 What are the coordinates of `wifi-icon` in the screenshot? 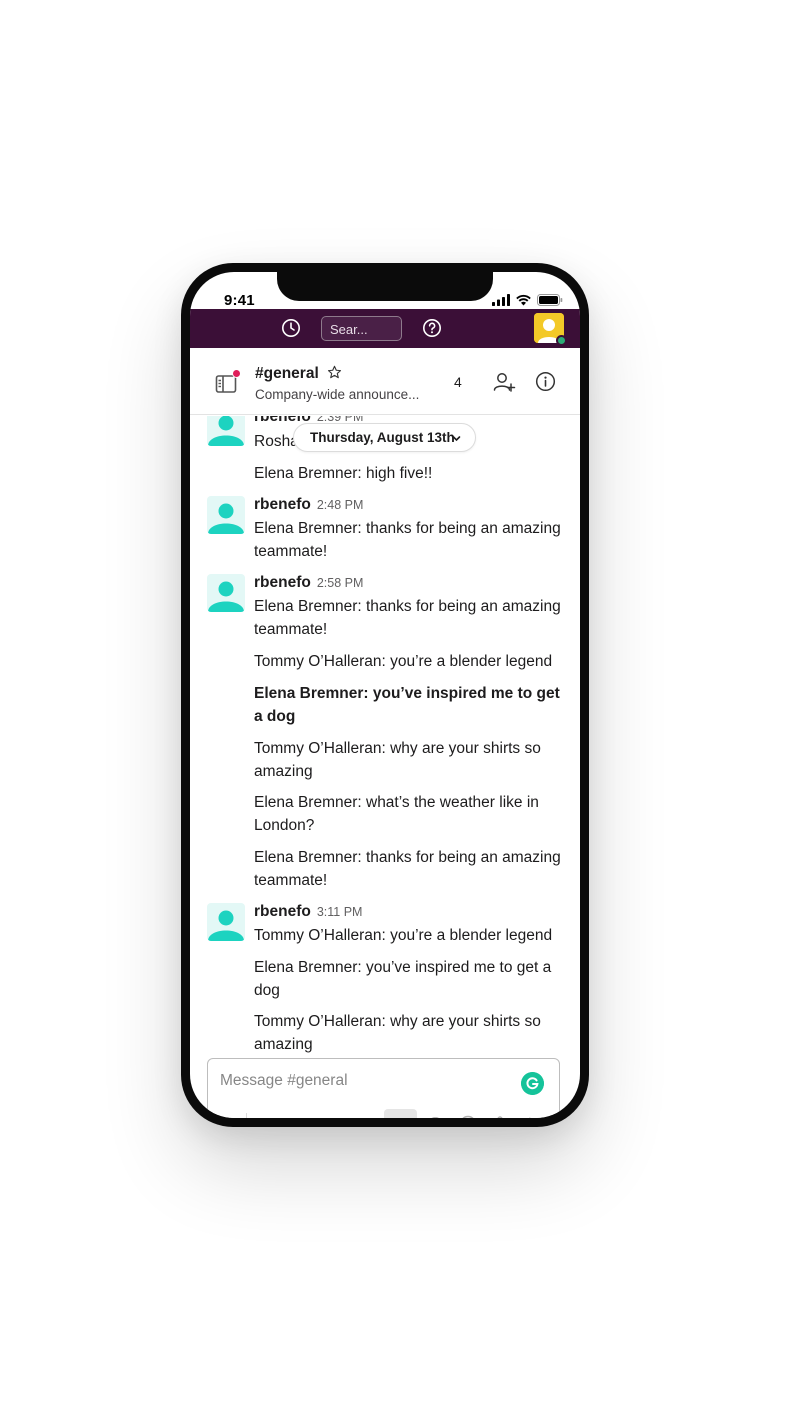 It's located at (523, 300).